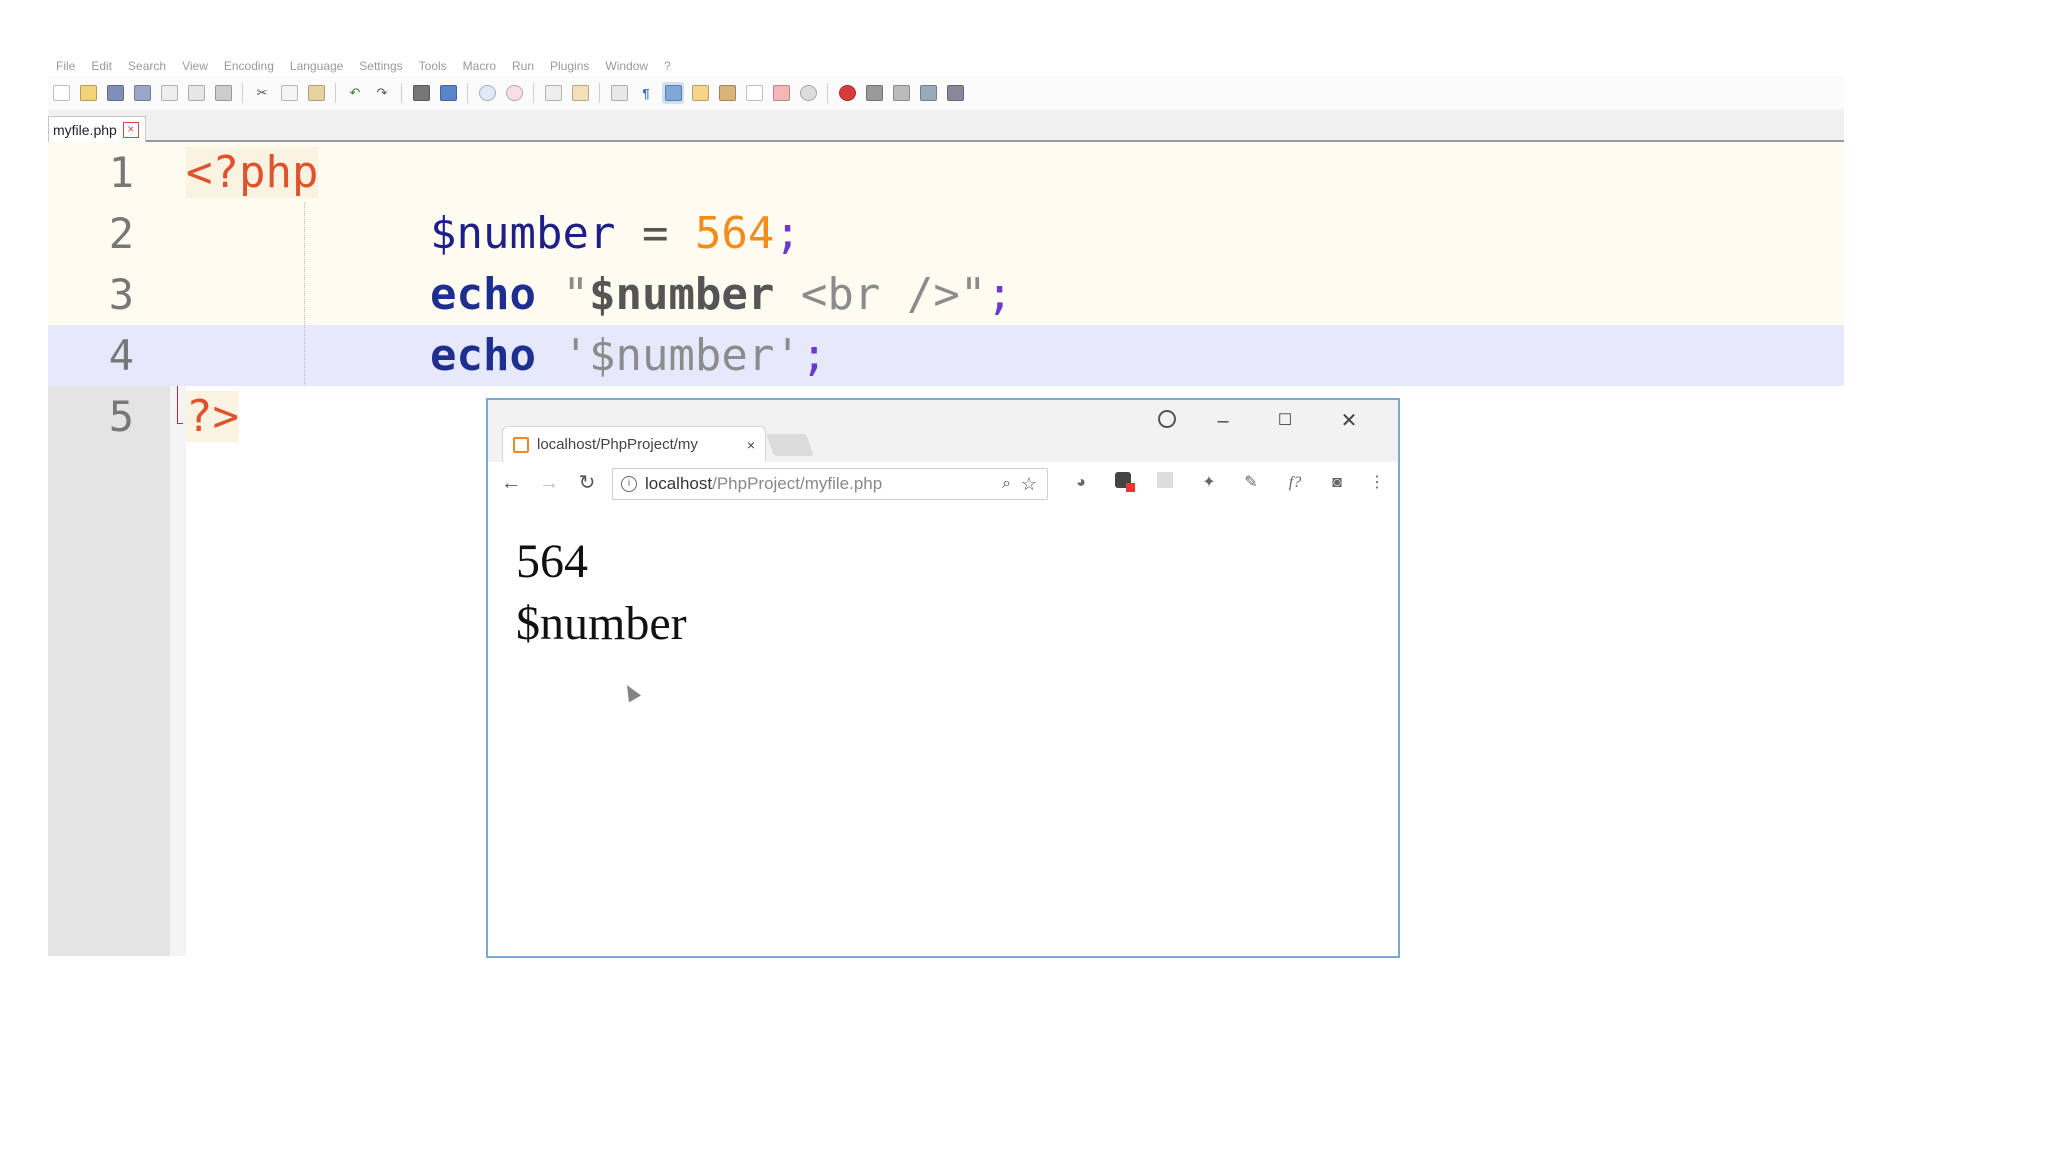 Image resolution: width=2048 pixels, height=1152 pixels. What do you see at coordinates (142, 93) in the screenshot?
I see `save-all-icon` at bounding box center [142, 93].